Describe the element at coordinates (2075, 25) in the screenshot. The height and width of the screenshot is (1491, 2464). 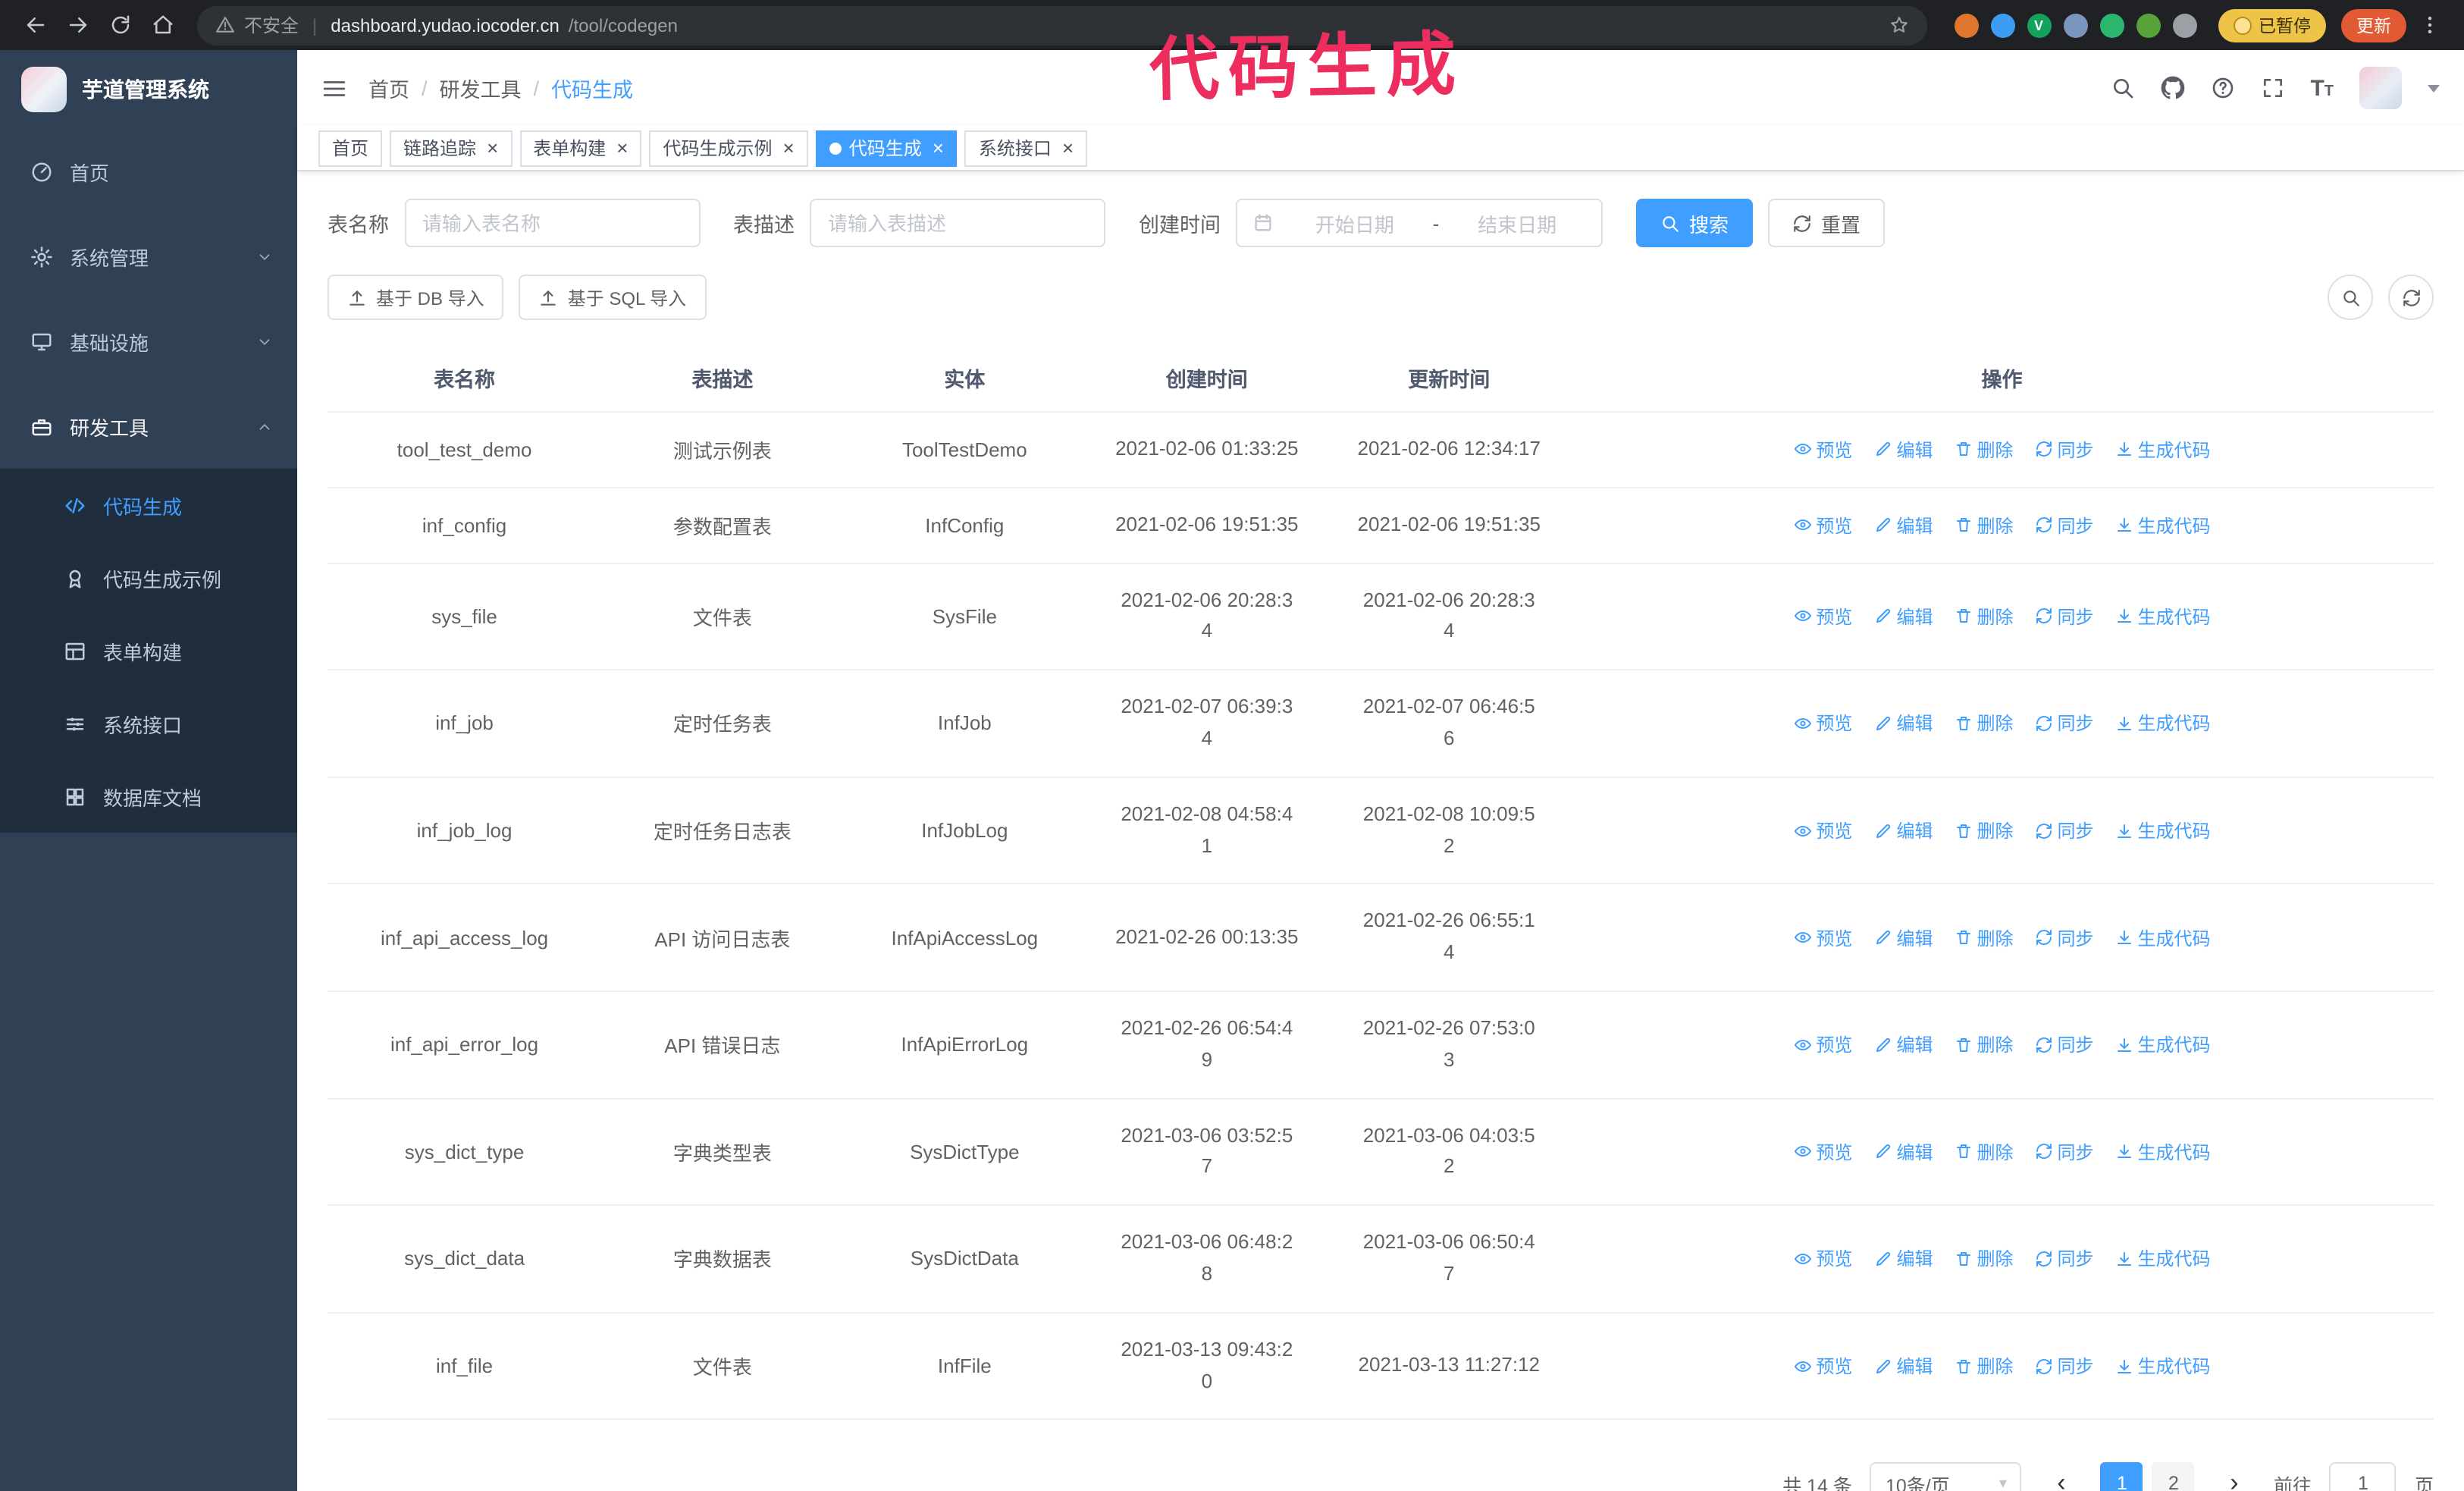
I see `people-extension-icon` at that location.